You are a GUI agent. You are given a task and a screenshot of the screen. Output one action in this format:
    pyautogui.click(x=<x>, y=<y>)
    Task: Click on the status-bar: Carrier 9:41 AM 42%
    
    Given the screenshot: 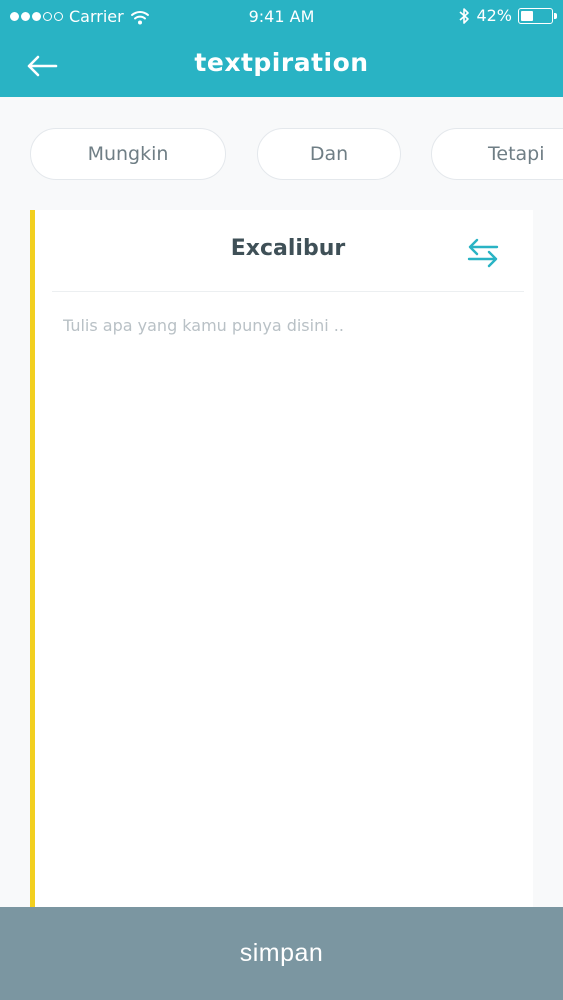 What is the action you would take?
    pyautogui.click(x=281, y=17)
    